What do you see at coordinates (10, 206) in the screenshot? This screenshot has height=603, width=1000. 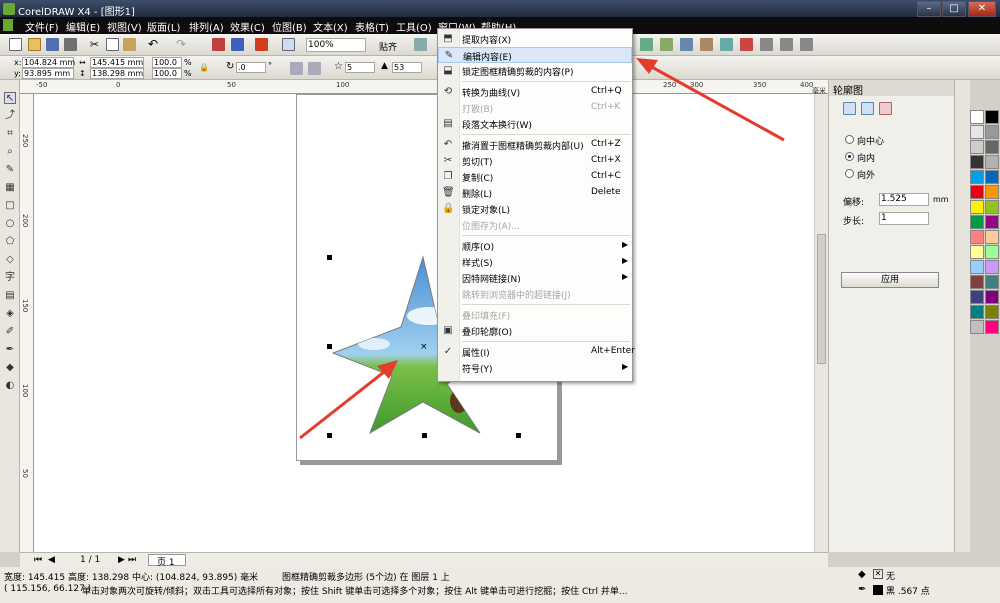 I see `rectangle-tool-icon: □` at bounding box center [10, 206].